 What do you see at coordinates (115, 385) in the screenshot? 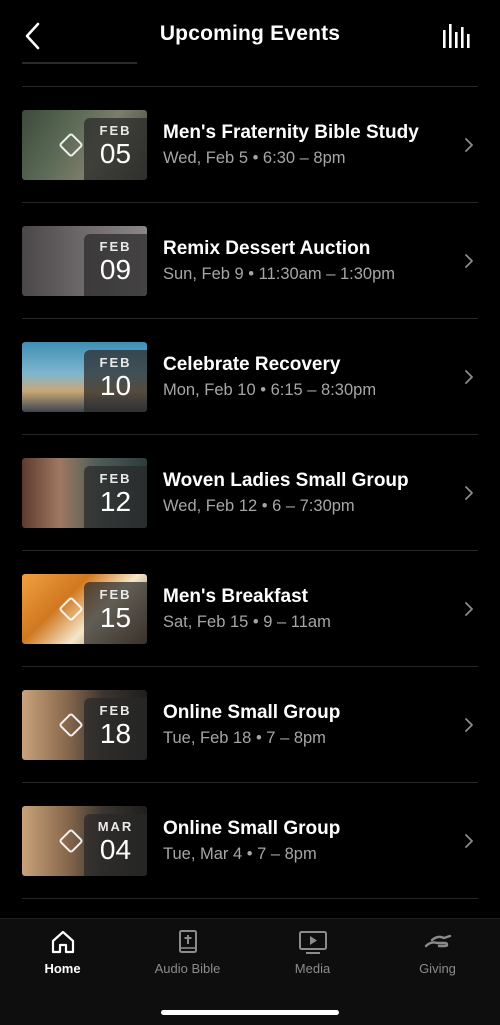
I see `event-day: 10` at bounding box center [115, 385].